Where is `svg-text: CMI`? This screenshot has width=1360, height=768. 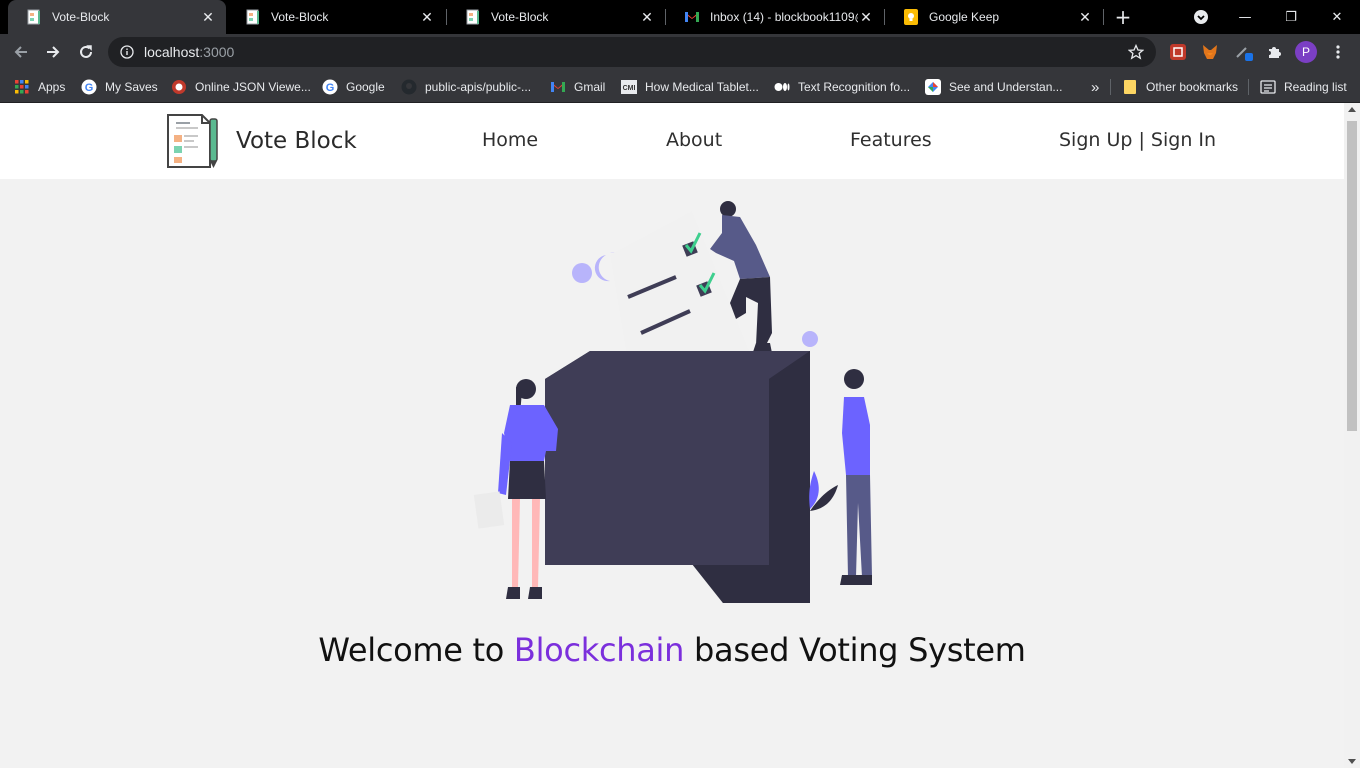
svg-text: CMI is located at coordinates (629, 88).